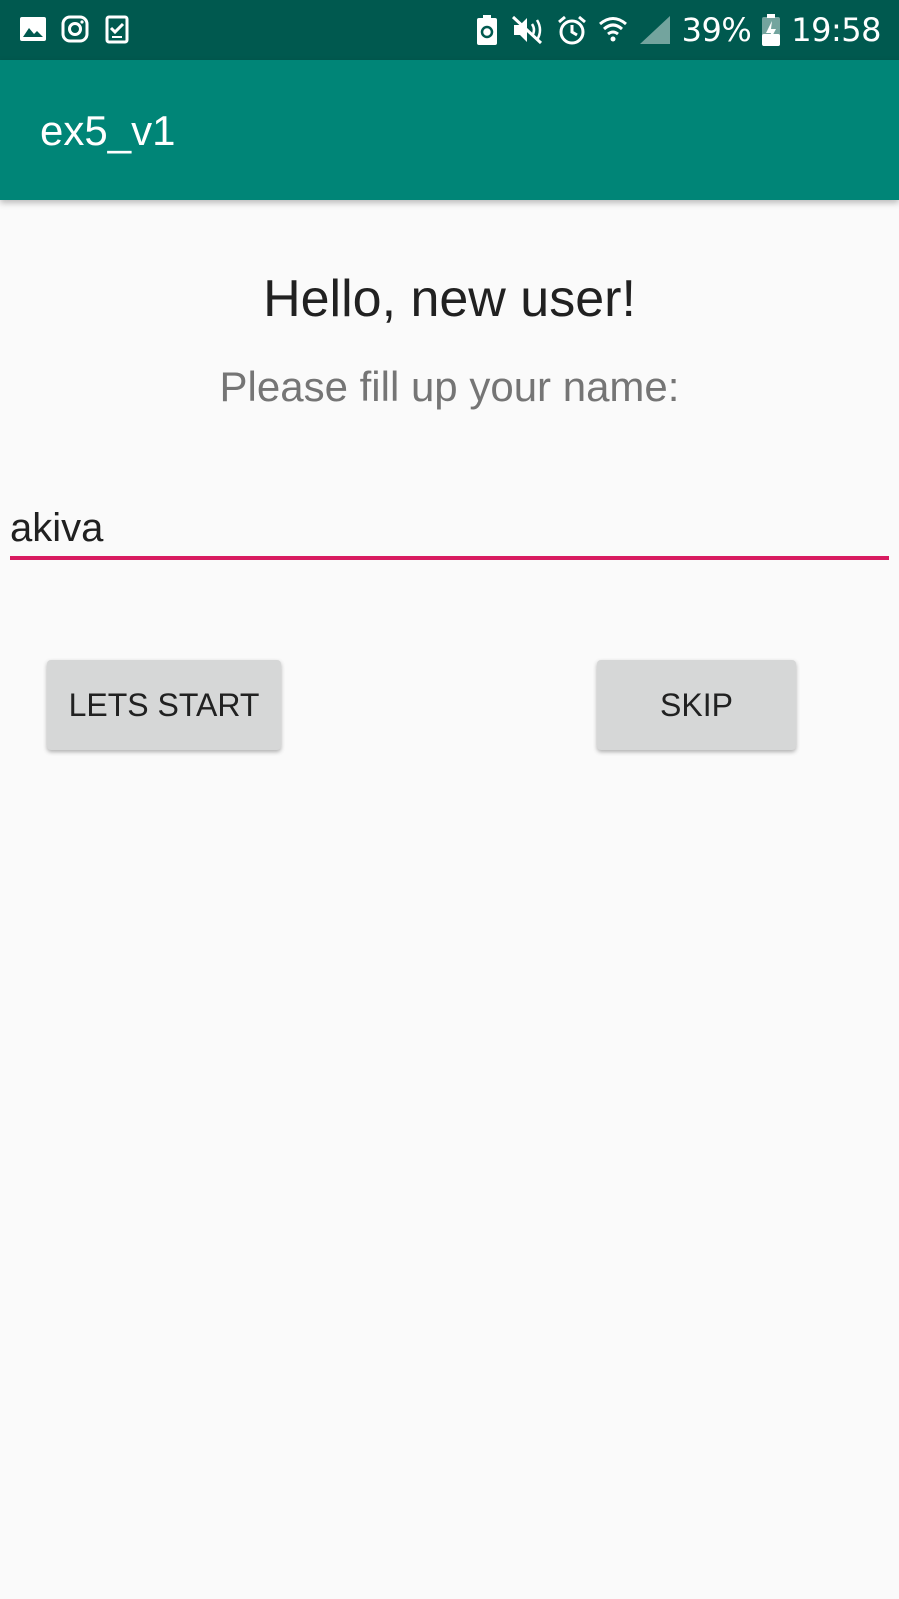 The width and height of the screenshot is (899, 1599). What do you see at coordinates (164, 705) in the screenshot?
I see `lets-start-button: LETS START` at bounding box center [164, 705].